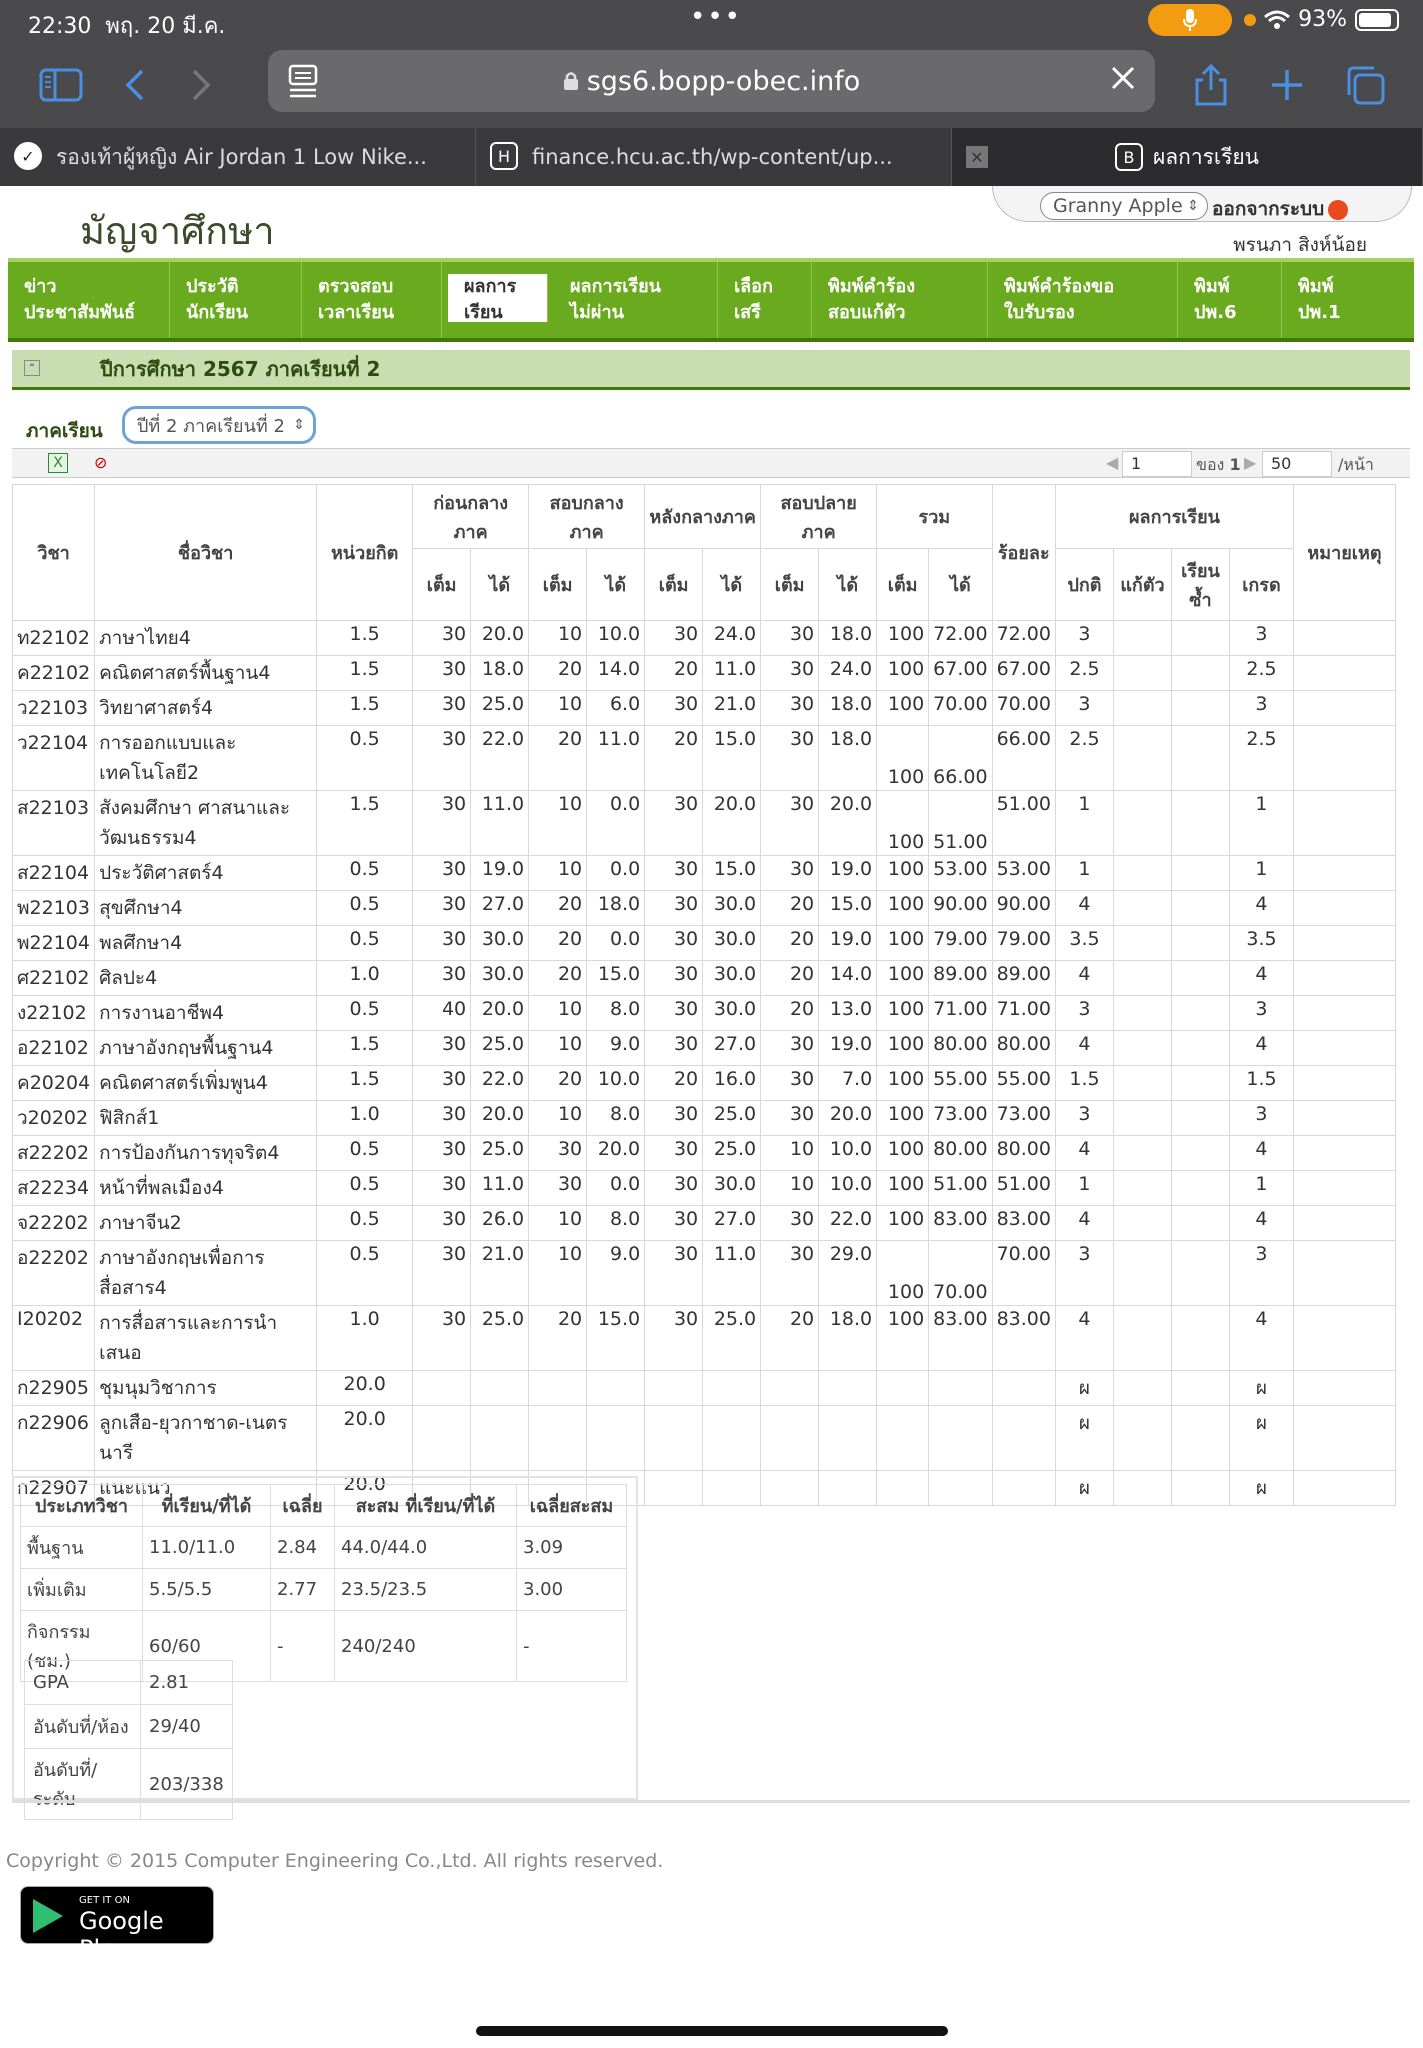 This screenshot has width=1423, height=2048. What do you see at coordinates (201, 85) in the screenshot?
I see `forward-icon` at bounding box center [201, 85].